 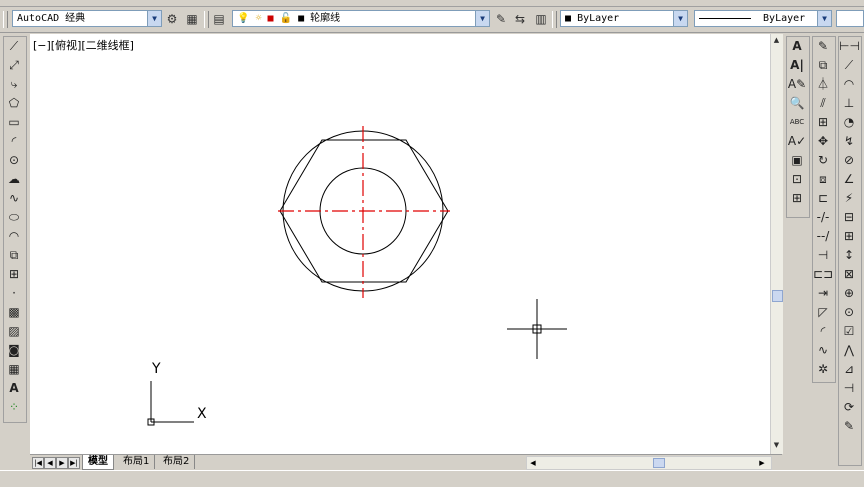 What do you see at coordinates (14, 160) in the screenshot?
I see `circle-icon: ⊙` at bounding box center [14, 160].